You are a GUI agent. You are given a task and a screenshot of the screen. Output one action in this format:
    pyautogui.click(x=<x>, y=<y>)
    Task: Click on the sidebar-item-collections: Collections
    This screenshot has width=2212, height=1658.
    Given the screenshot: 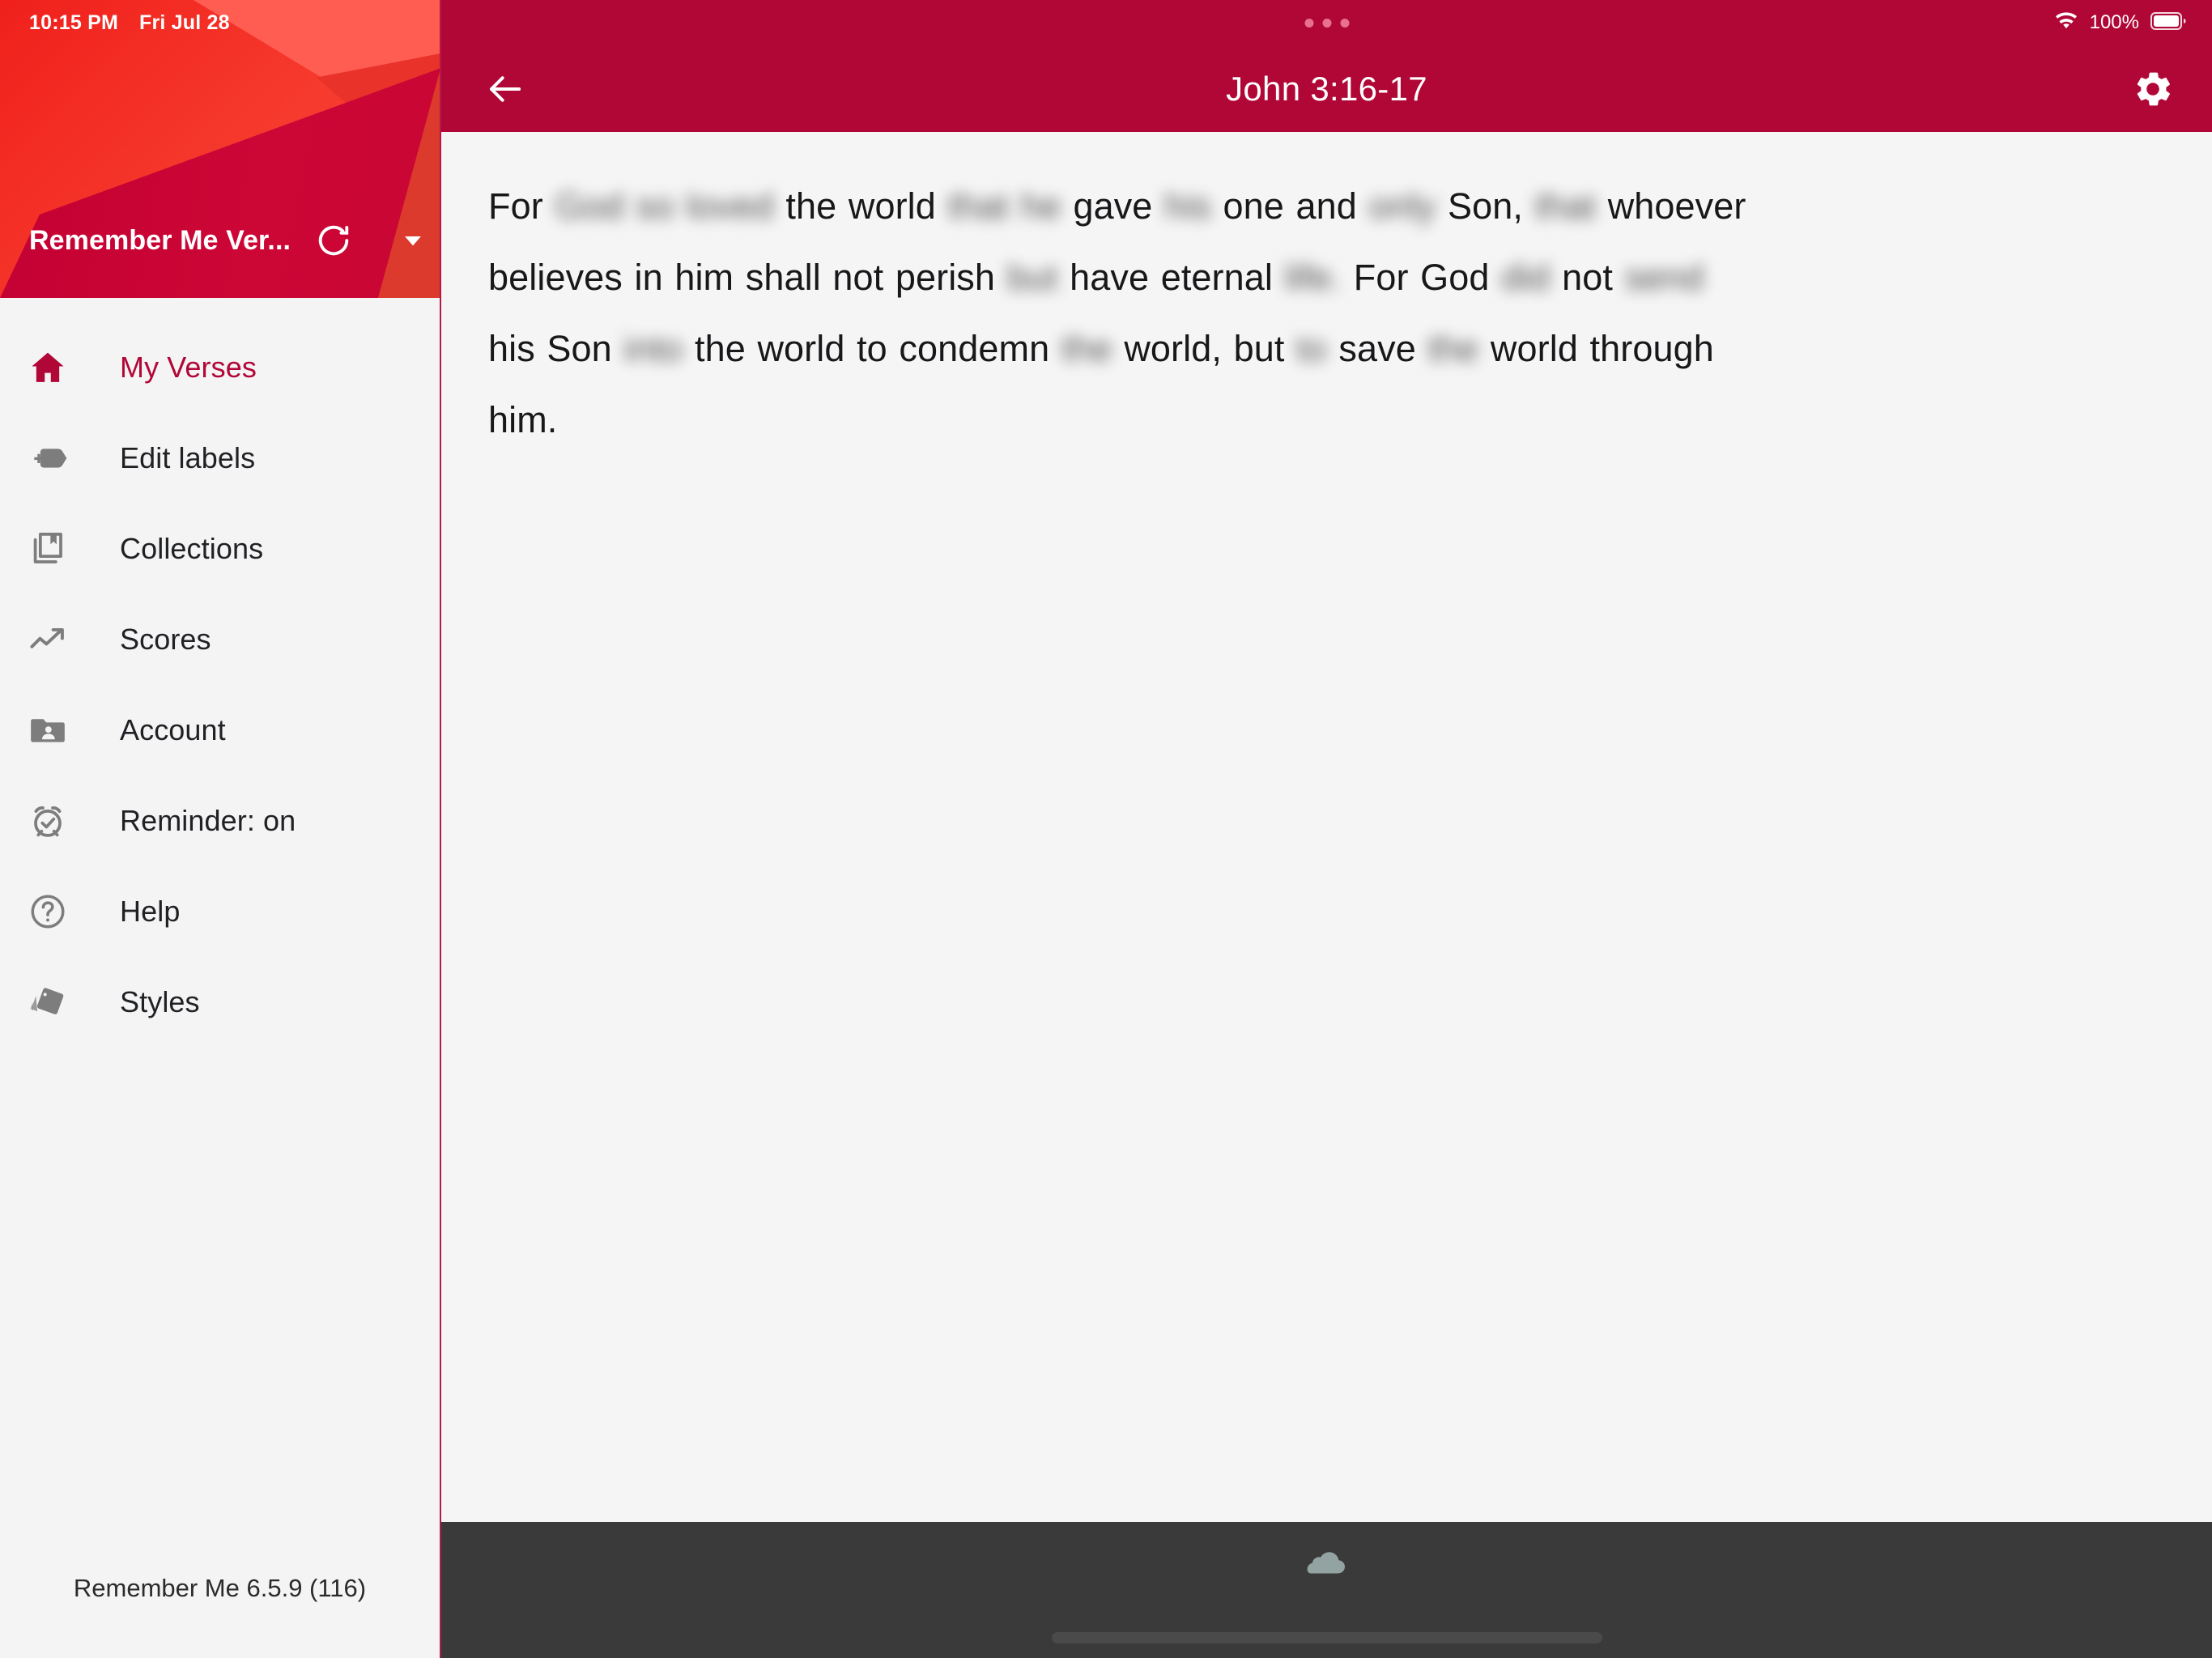 What is the action you would take?
    pyautogui.click(x=220, y=549)
    